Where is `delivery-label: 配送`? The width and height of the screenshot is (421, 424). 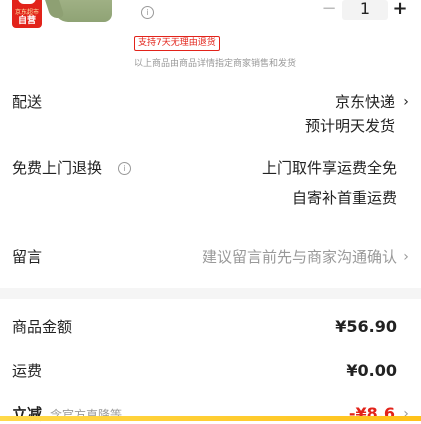 delivery-label: 配送 is located at coordinates (27, 102).